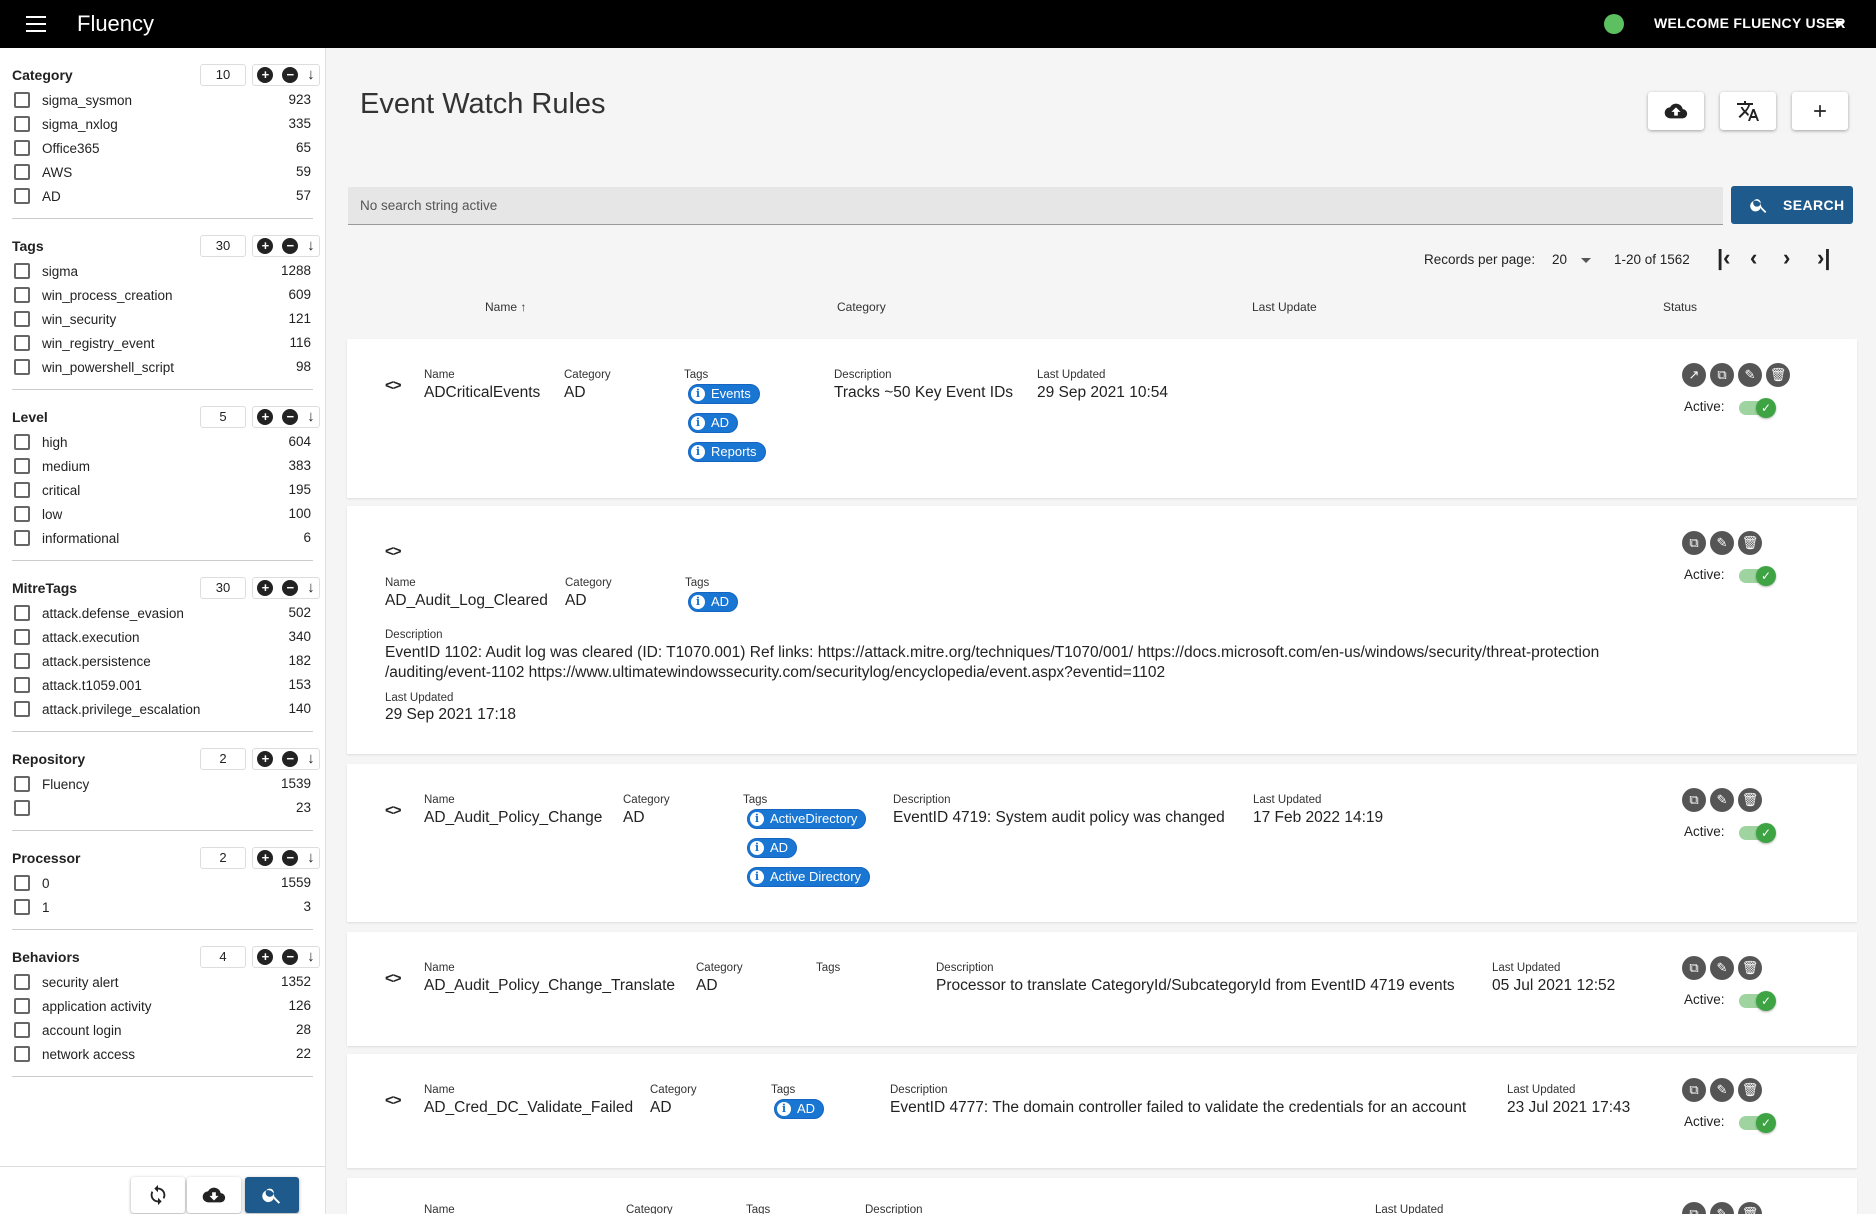 This screenshot has width=1876, height=1214. What do you see at coordinates (162, 514) in the screenshot?
I see `facet-item: low 100` at bounding box center [162, 514].